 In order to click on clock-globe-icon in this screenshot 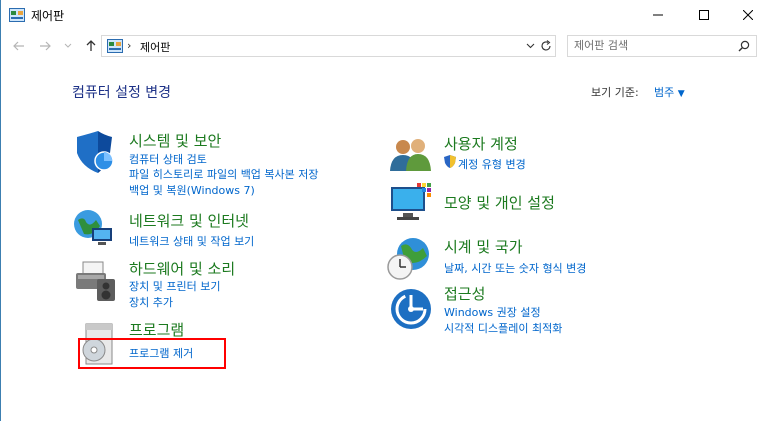, I will do `click(410, 259)`.